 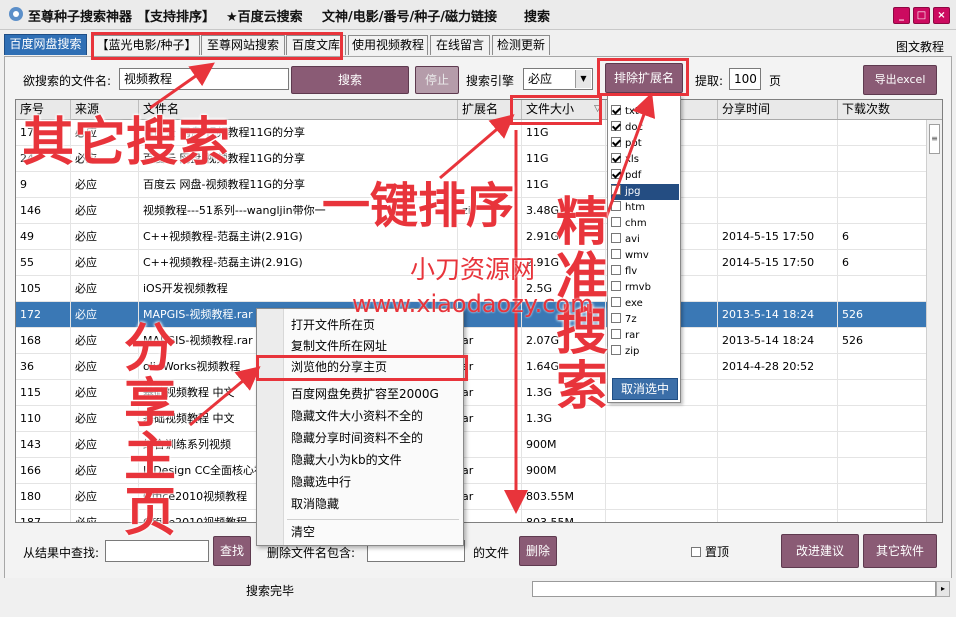 What do you see at coordinates (943, 589) in the screenshot?
I see `resize-grip-icon: ▸` at bounding box center [943, 589].